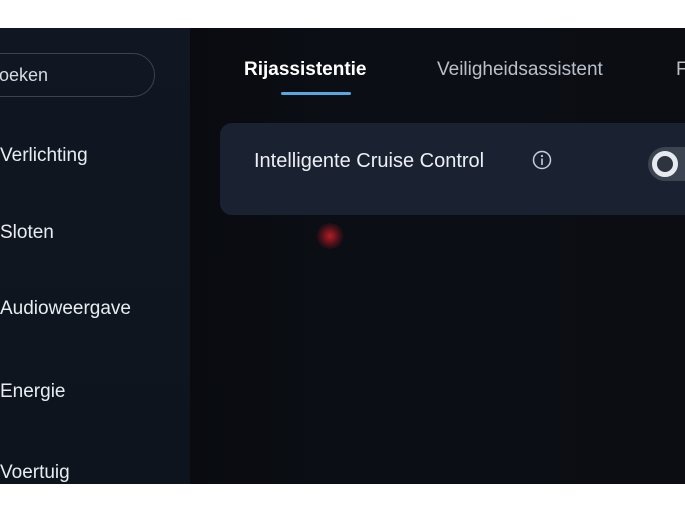 The width and height of the screenshot is (685, 514). What do you see at coordinates (316, 93) in the screenshot?
I see `active-tab-indicator` at bounding box center [316, 93].